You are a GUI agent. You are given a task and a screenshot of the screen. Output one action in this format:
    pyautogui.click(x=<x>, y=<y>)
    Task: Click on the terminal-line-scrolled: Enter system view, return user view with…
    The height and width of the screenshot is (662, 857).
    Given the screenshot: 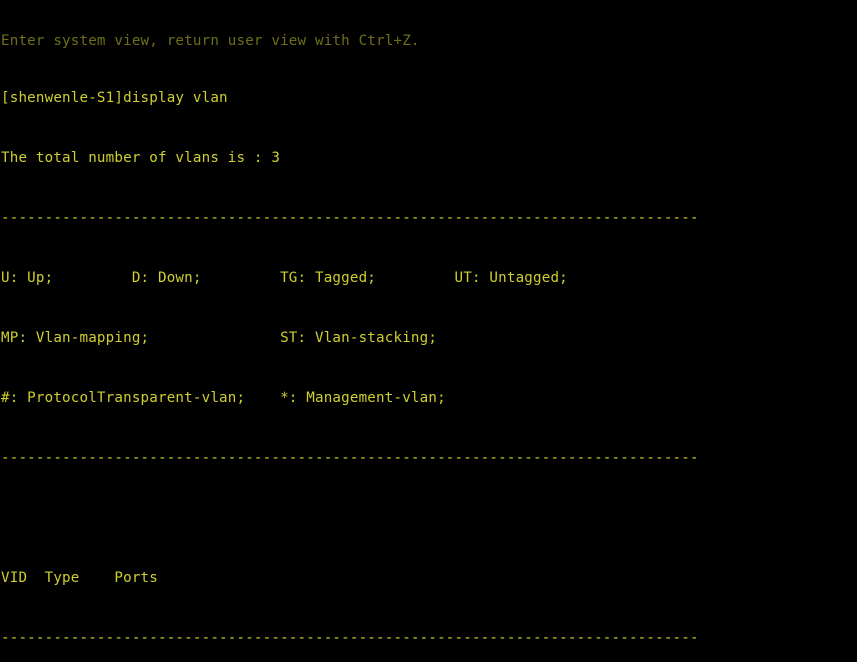 What is the action you would take?
    pyautogui.click(x=210, y=41)
    